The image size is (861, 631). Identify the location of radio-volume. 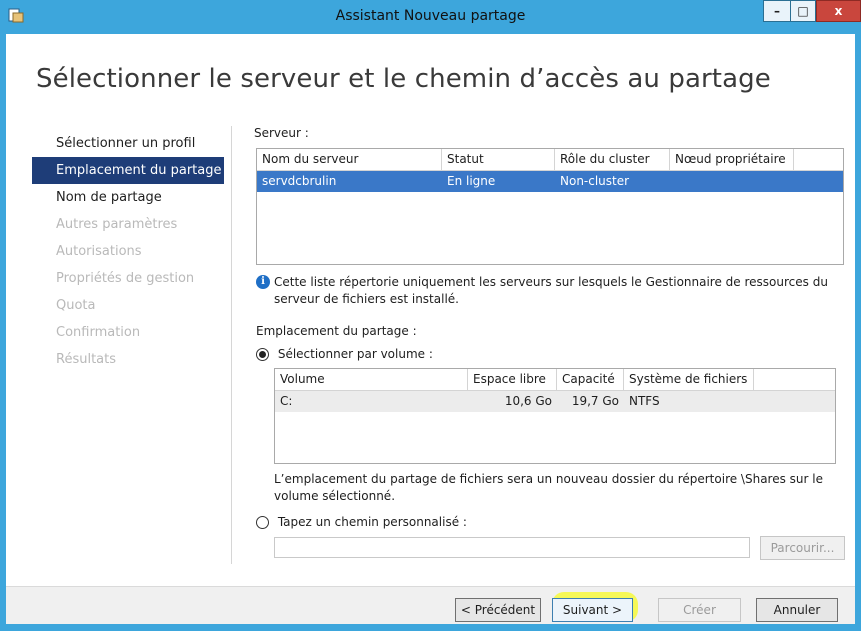
(262, 354).